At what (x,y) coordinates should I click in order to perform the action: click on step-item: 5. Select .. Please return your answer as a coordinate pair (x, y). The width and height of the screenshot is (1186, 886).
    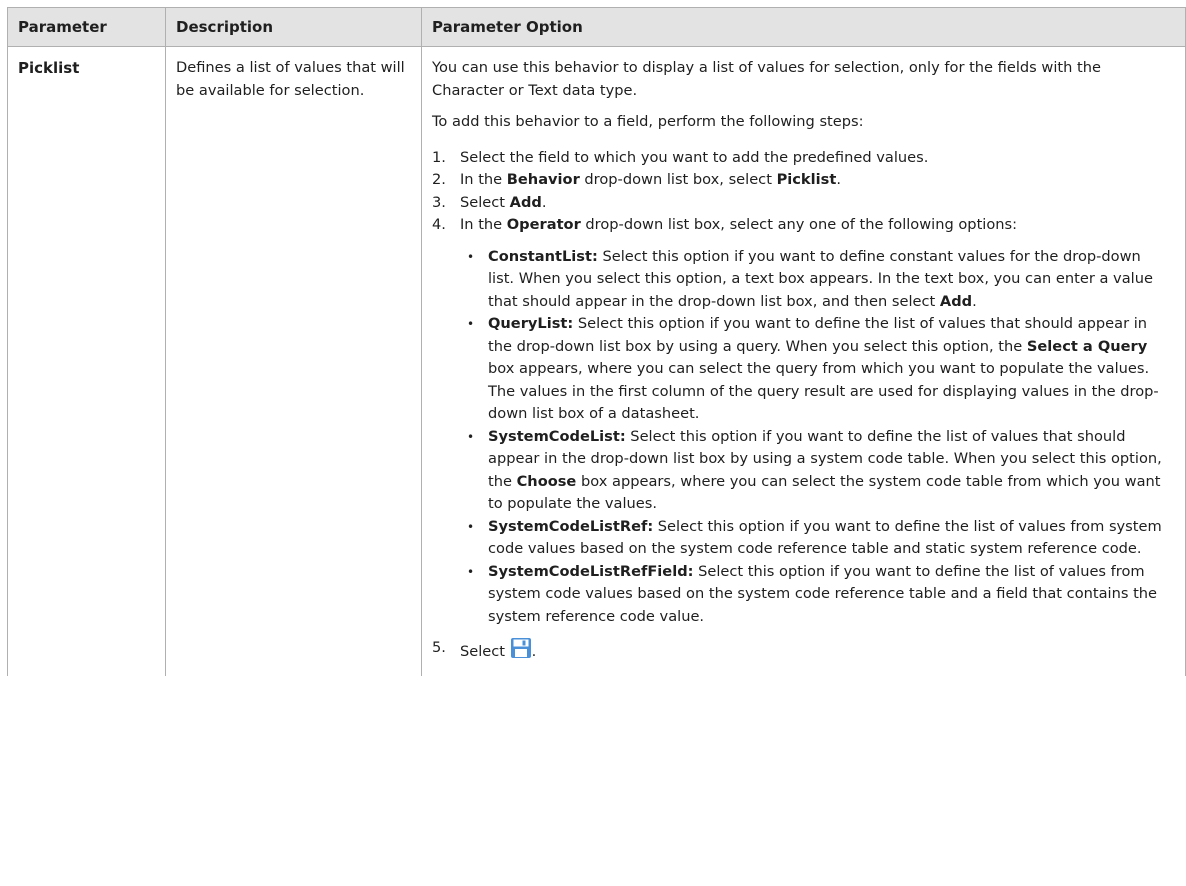
    Looking at the image, I should click on (800, 650).